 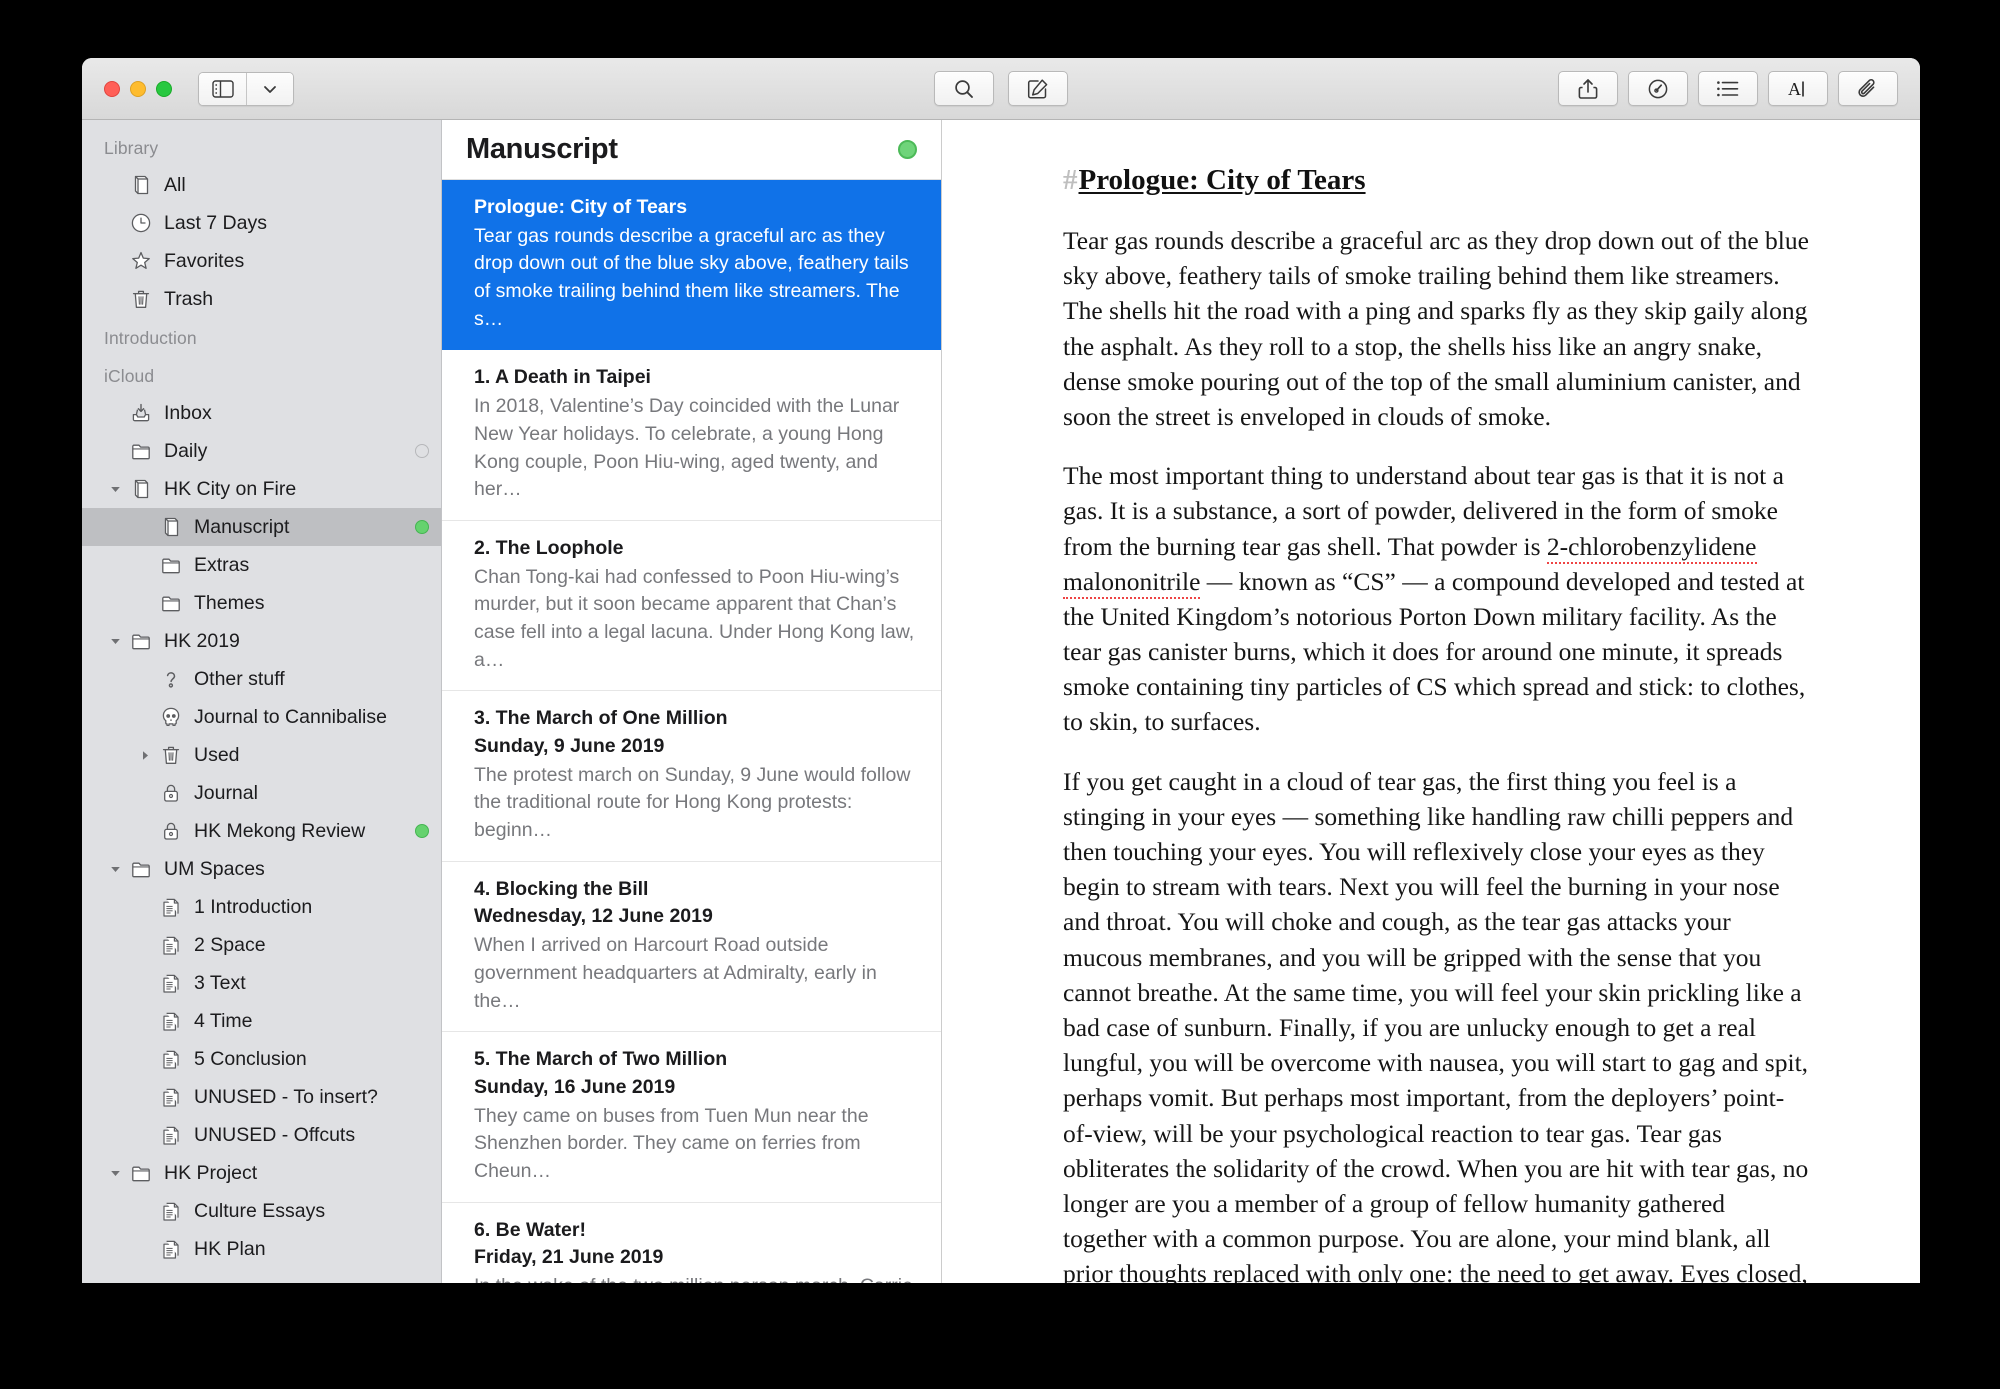 What do you see at coordinates (261, 793) in the screenshot?
I see `sidebar-item-journal: Journal` at bounding box center [261, 793].